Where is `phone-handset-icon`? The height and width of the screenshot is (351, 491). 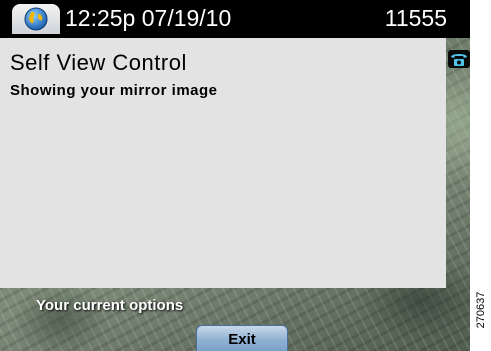
phone-handset-icon is located at coordinates (459, 59).